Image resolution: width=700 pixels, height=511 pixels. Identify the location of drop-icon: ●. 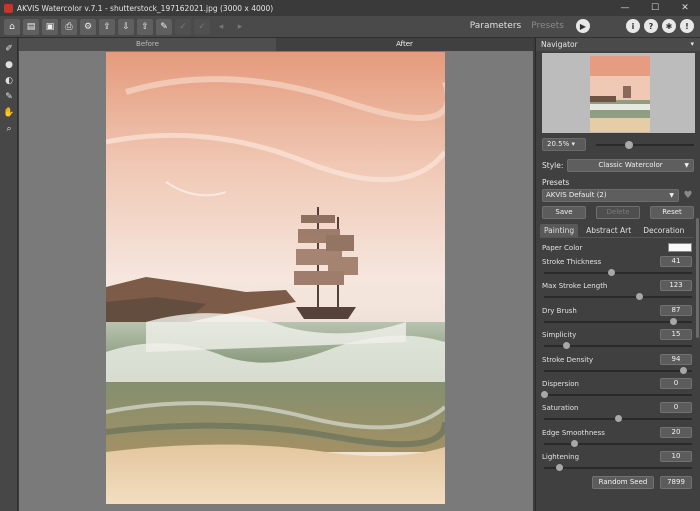
(9, 65).